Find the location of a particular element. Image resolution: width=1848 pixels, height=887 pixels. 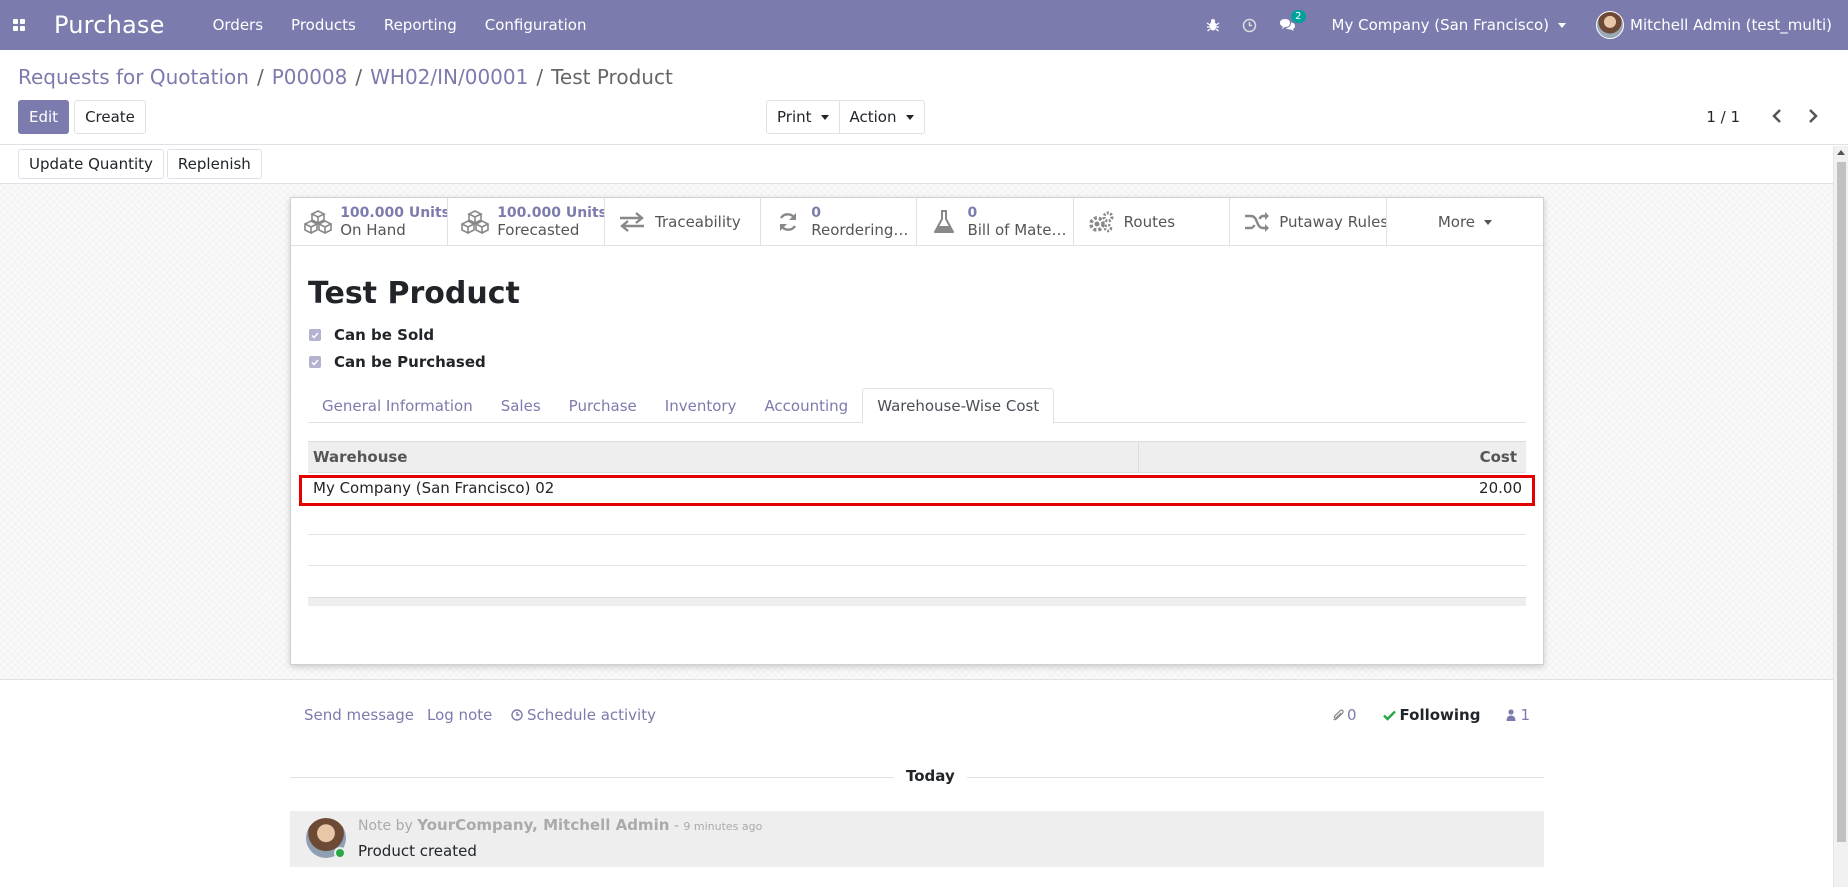

breadcrumb-po: P00008 is located at coordinates (310, 77).